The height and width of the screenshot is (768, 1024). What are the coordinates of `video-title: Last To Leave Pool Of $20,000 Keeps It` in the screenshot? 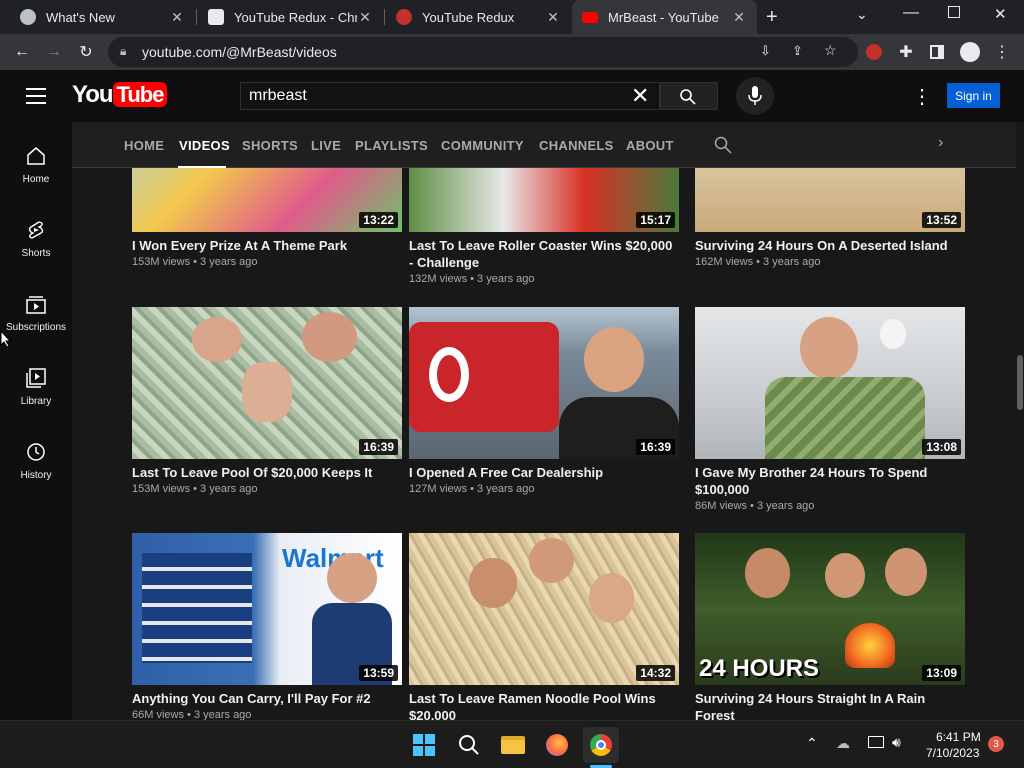 It's located at (267, 472).